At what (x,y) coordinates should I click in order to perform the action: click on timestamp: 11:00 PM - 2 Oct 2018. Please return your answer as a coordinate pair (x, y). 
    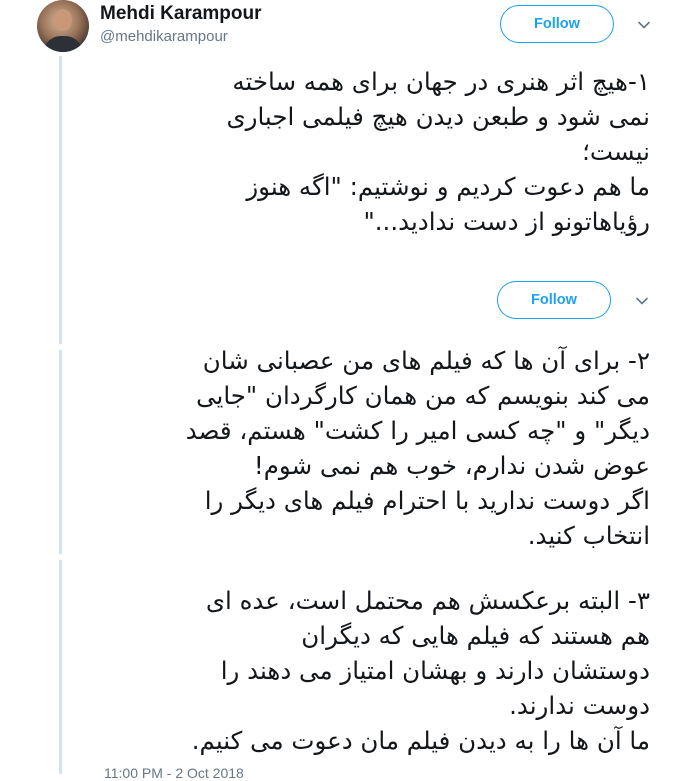
    Looking at the image, I should click on (174, 773).